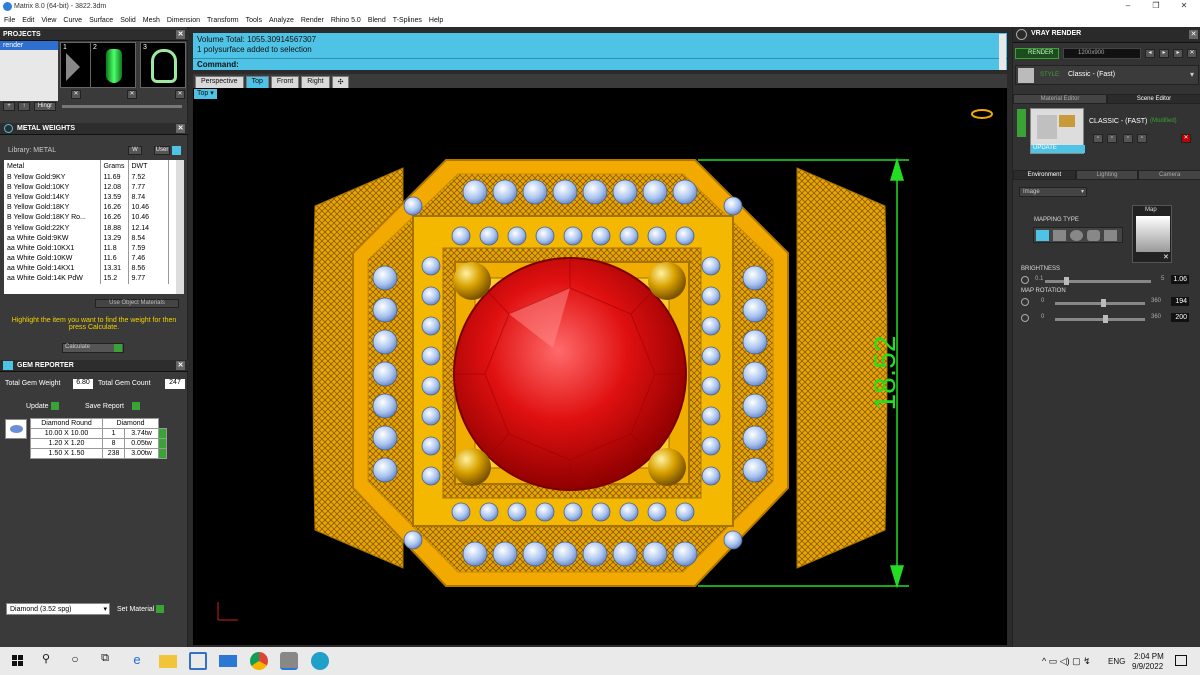 Image resolution: width=1200 pixels, height=675 pixels. What do you see at coordinates (205, 94) in the screenshot?
I see `viewport-label: Top ▾` at bounding box center [205, 94].